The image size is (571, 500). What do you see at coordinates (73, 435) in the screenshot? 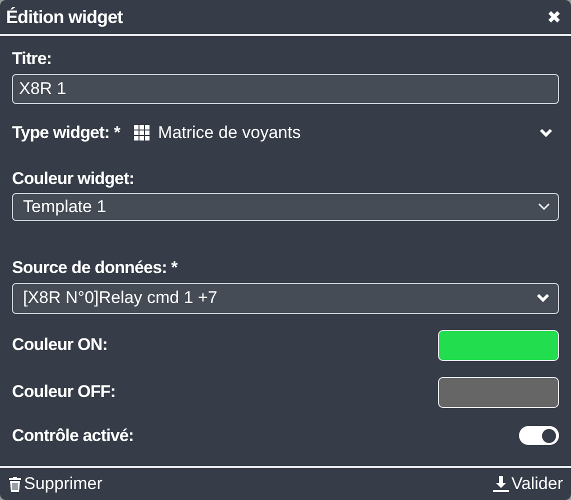
I see `field-label: Contrôle activé:` at bounding box center [73, 435].